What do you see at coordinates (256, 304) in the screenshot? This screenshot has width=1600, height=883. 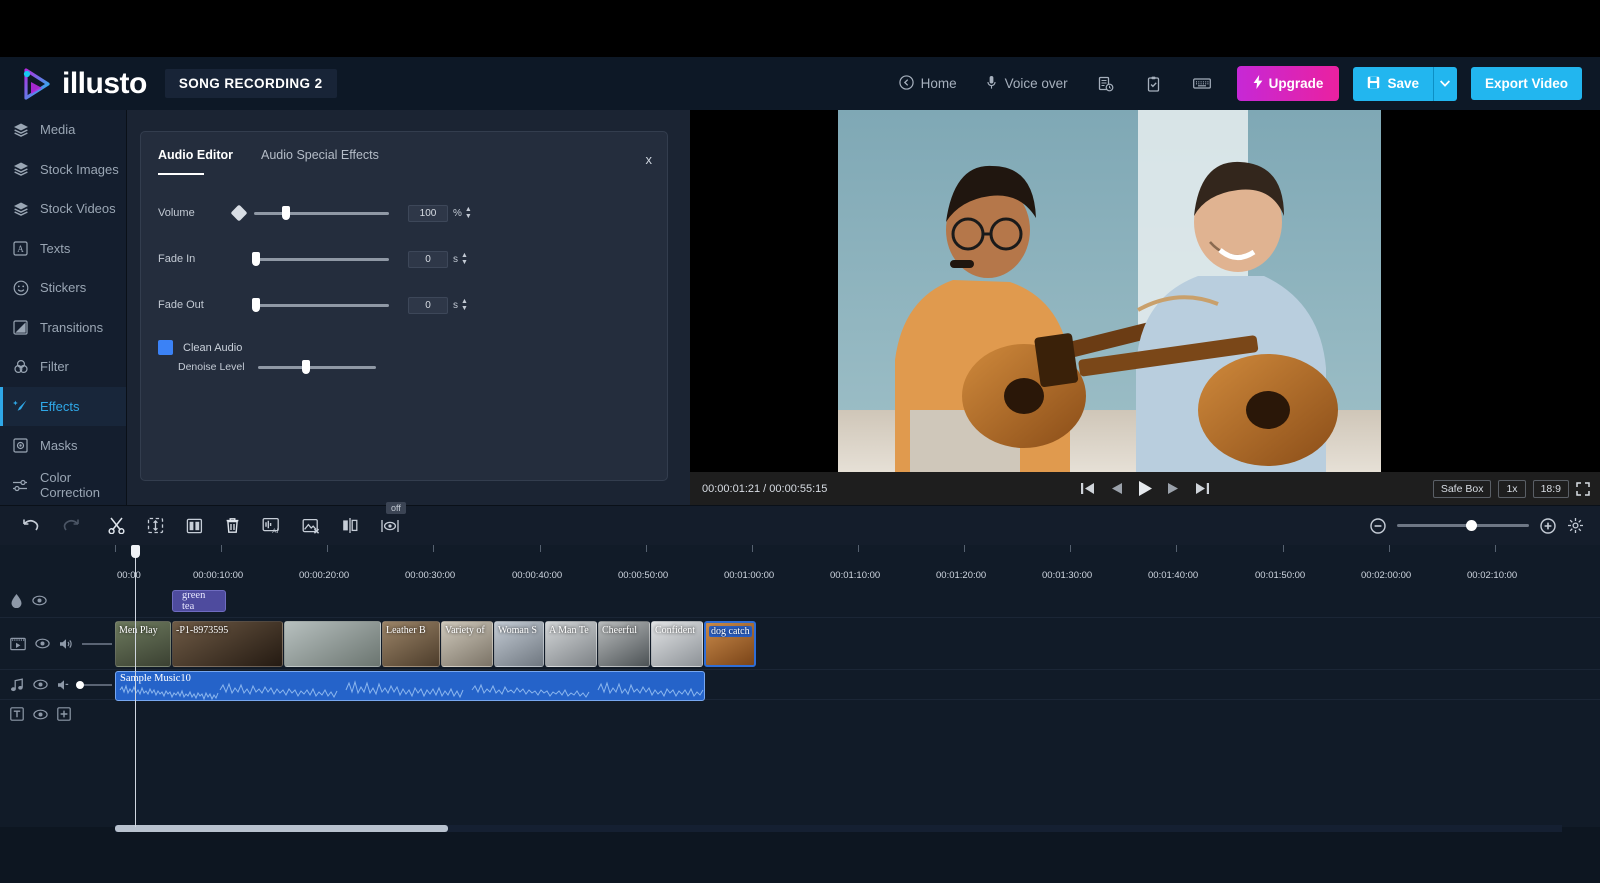 I see `fade-out-slider-thumb` at bounding box center [256, 304].